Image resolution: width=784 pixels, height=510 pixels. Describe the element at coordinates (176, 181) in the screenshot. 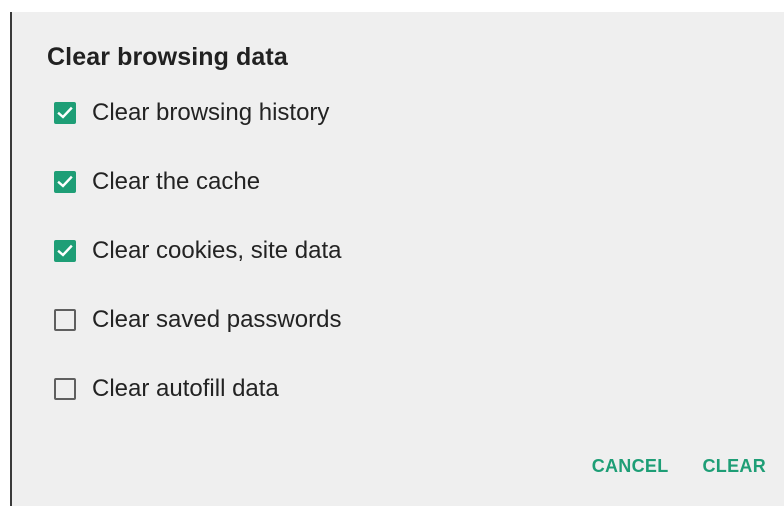

I see `option-label: Clear the cache` at that location.